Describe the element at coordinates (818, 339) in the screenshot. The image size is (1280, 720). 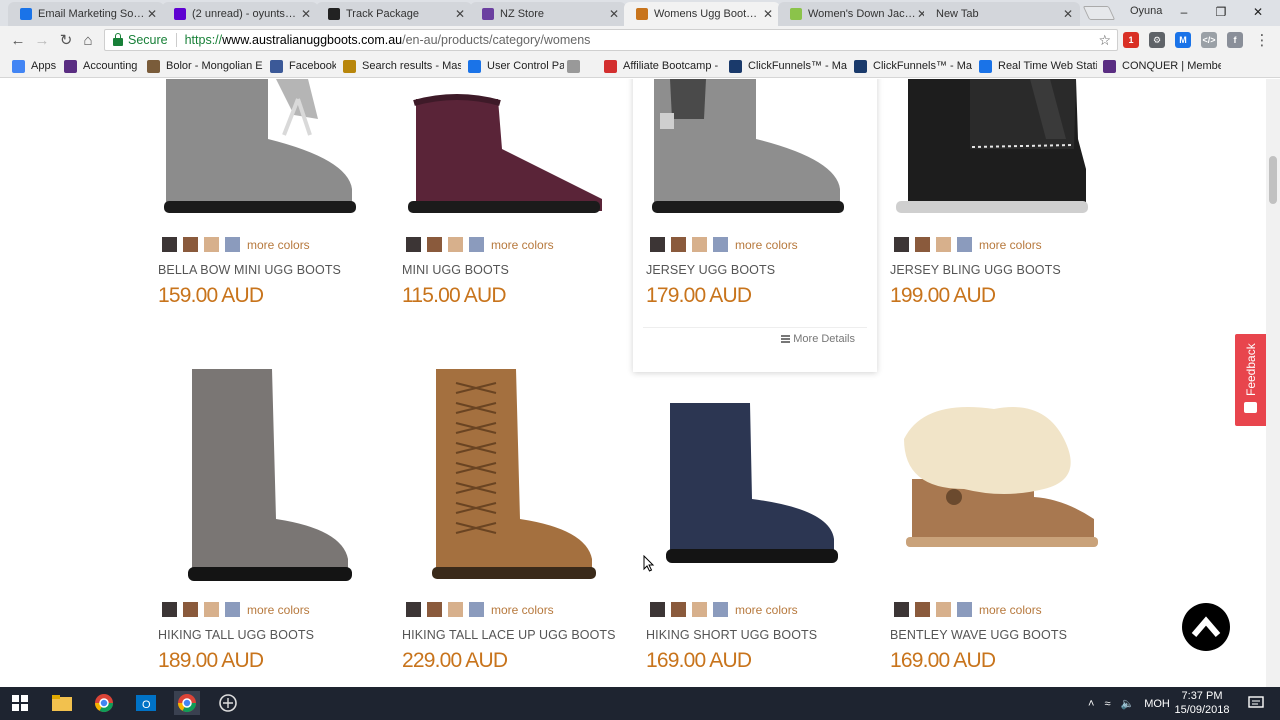
I see `more-details-link: More Details` at that location.